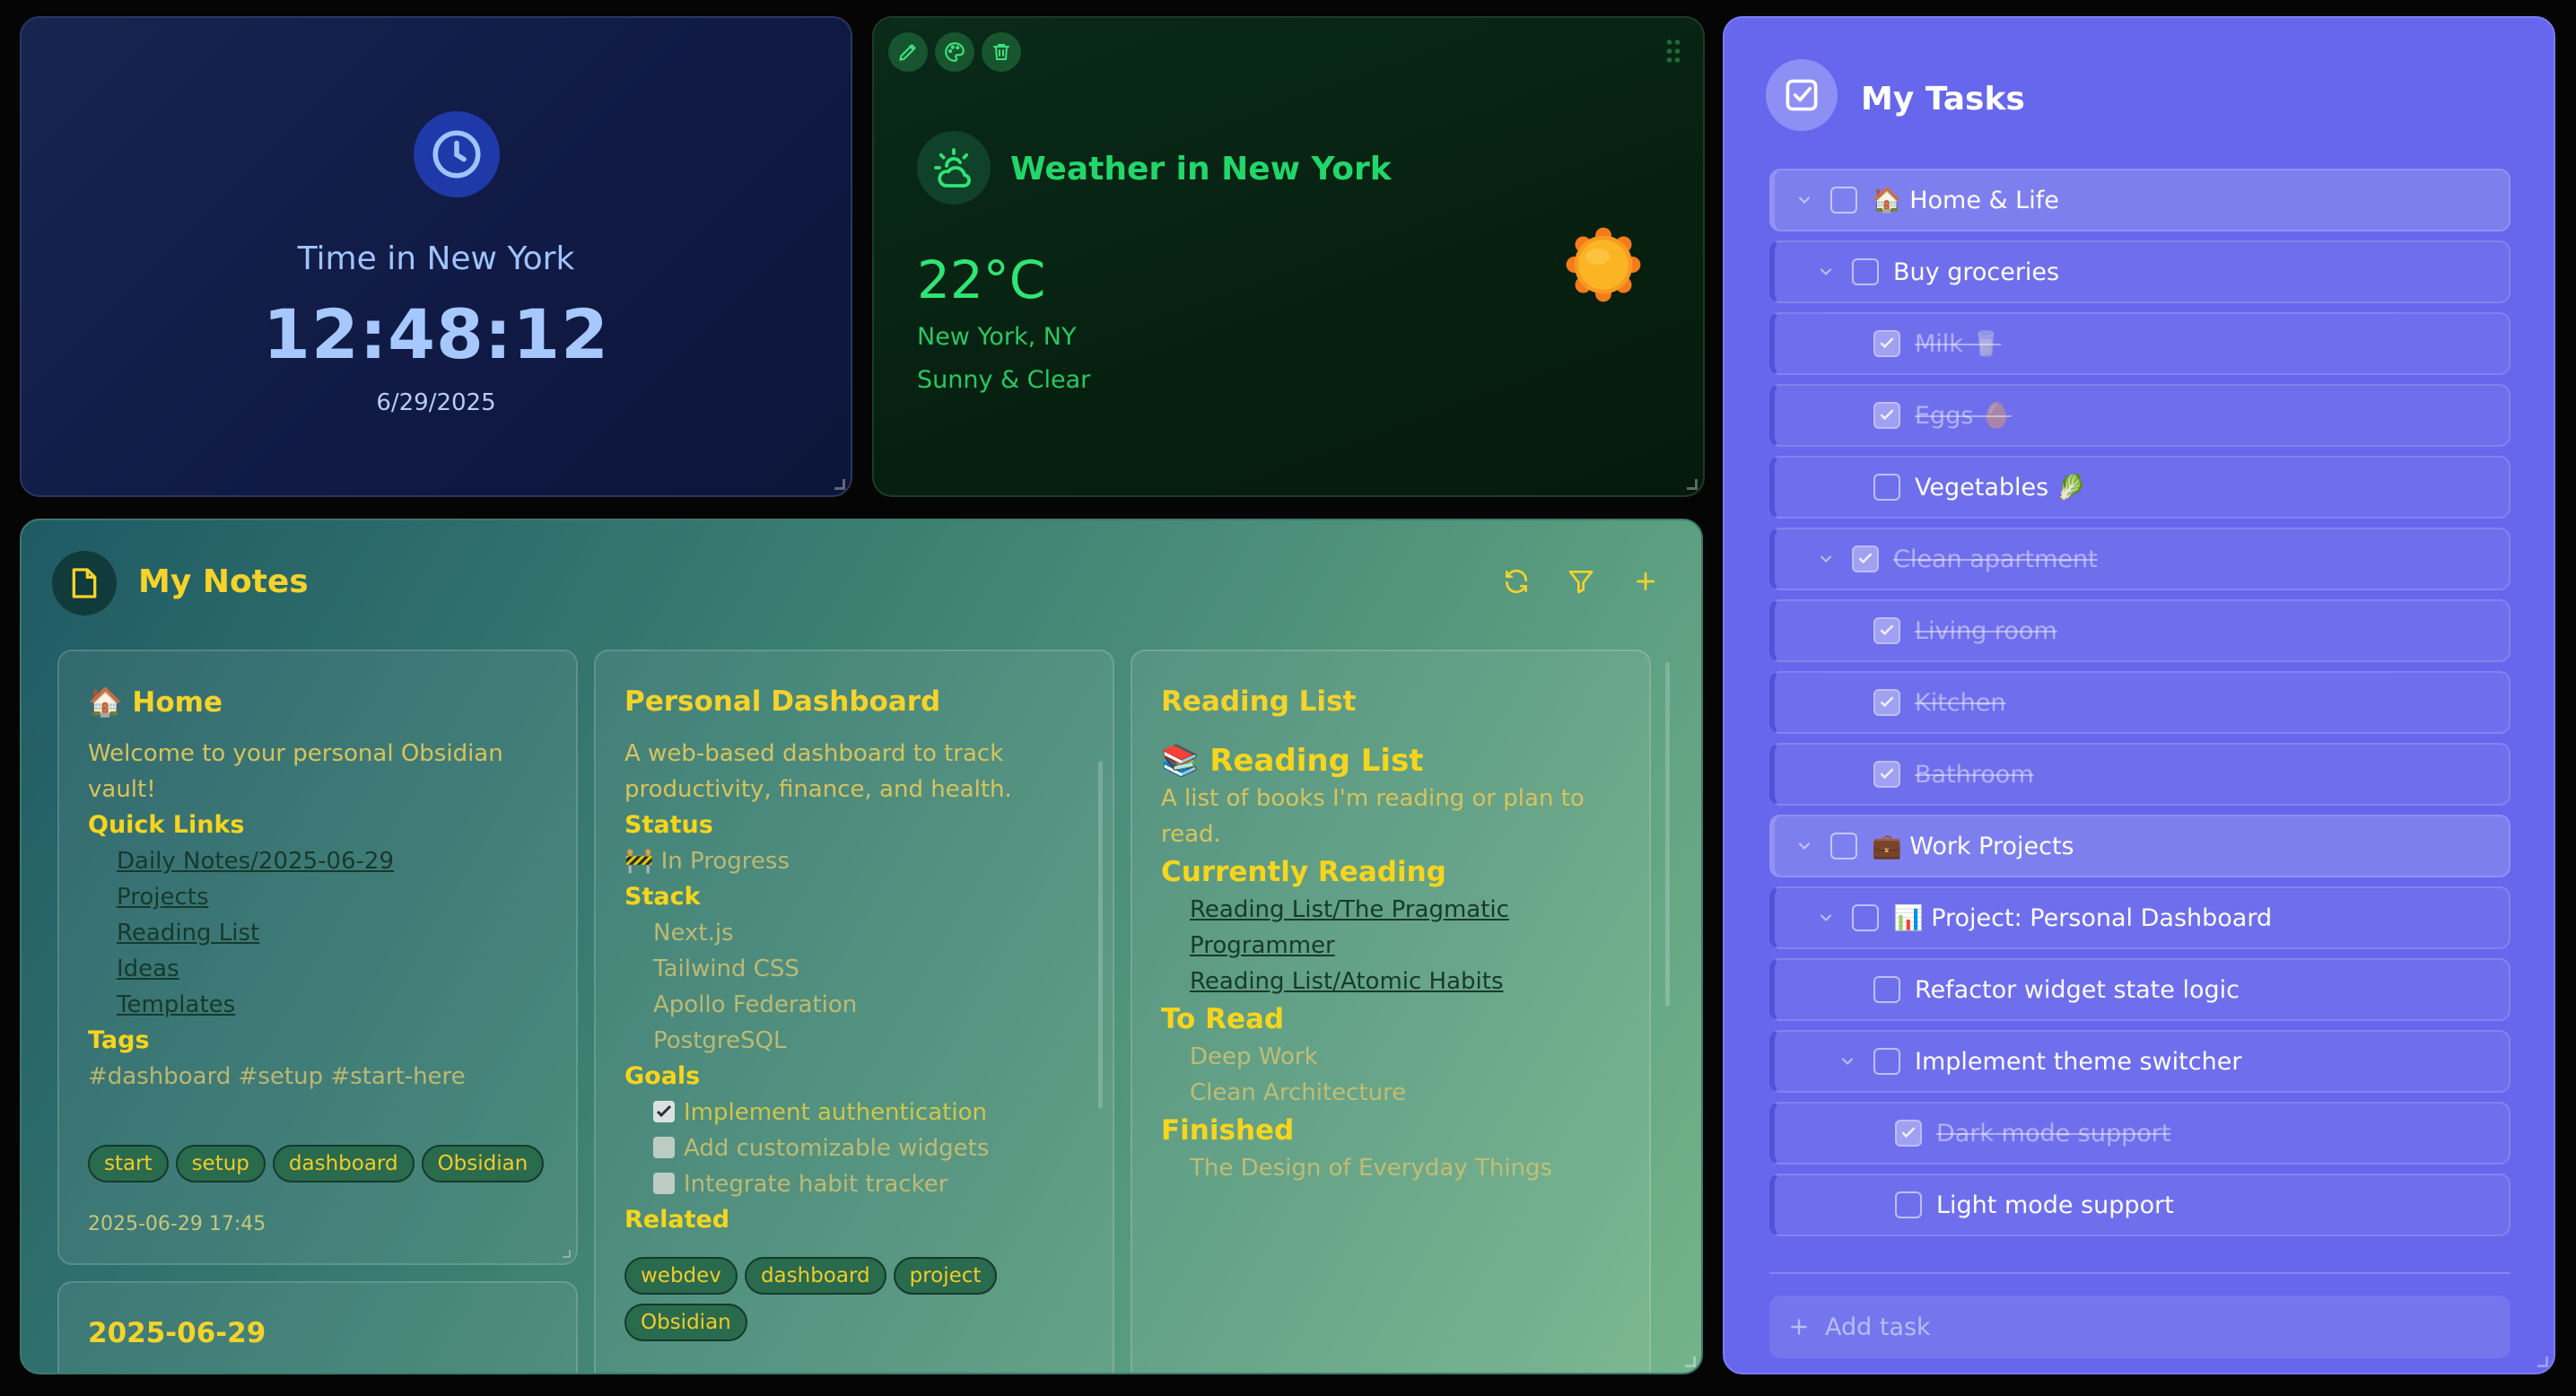 The width and height of the screenshot is (2576, 1396). What do you see at coordinates (1404, 981) in the screenshot?
I see `note-link: Reading List/Atomic Habits` at bounding box center [1404, 981].